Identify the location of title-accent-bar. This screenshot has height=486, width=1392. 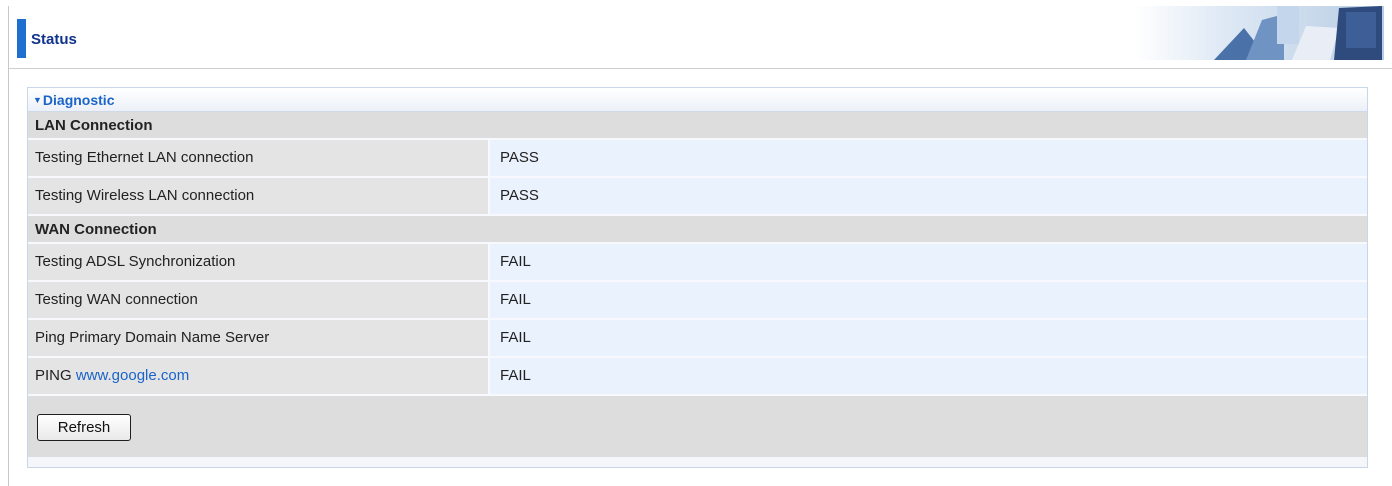
(21, 38).